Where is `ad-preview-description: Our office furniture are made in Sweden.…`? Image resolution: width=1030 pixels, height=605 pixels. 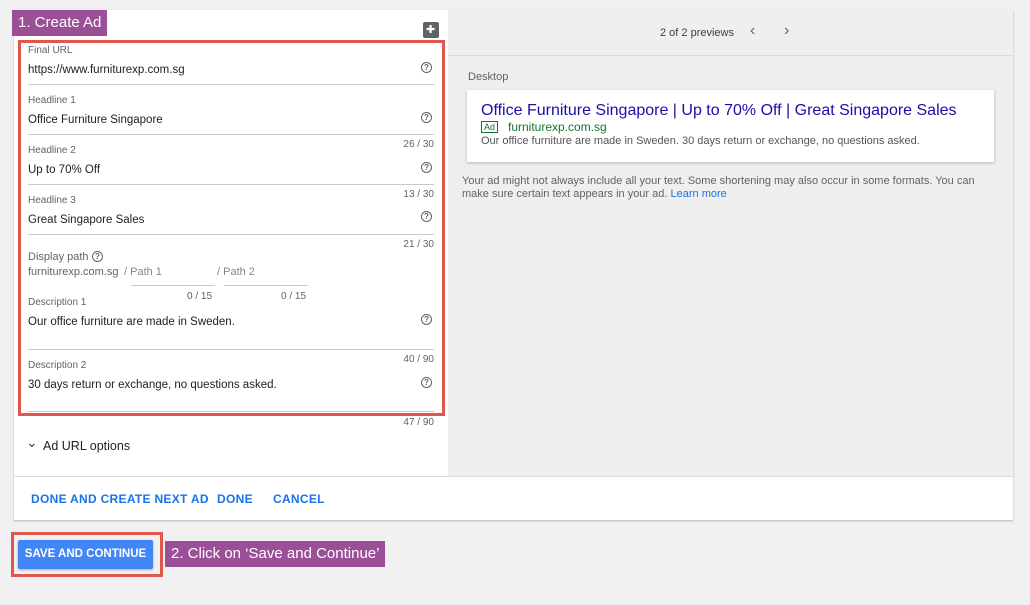 ad-preview-description: Our office furniture are made in Sweden.… is located at coordinates (700, 141).